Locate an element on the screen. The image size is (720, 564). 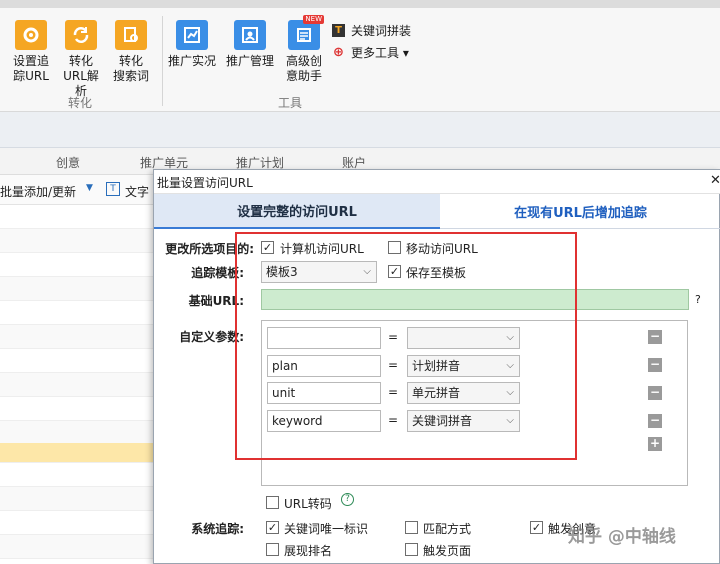
more-tools-button: ⊕ 更多工具 ▾ is located at coordinates (370, 52).